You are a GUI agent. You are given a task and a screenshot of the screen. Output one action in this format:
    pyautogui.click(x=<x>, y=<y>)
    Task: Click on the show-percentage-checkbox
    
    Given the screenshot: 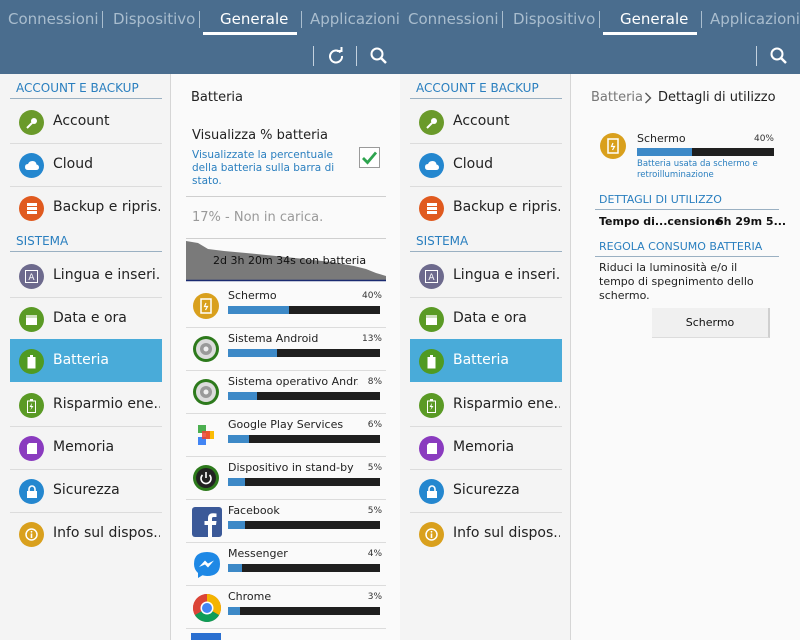 What is the action you would take?
    pyautogui.click(x=369, y=157)
    